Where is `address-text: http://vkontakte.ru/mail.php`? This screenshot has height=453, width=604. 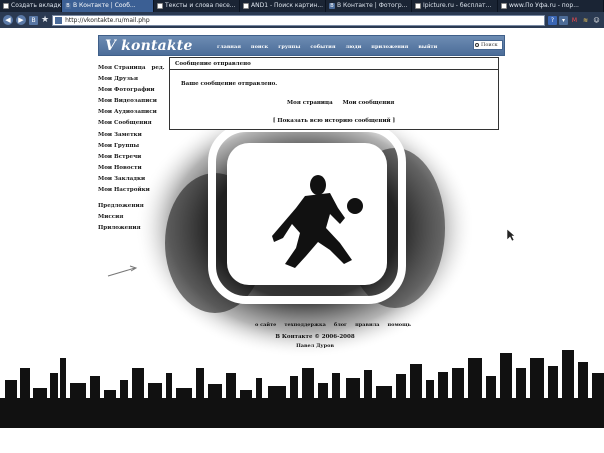
address-text: http://vkontakte.ru/mail.php is located at coordinates (107, 20).